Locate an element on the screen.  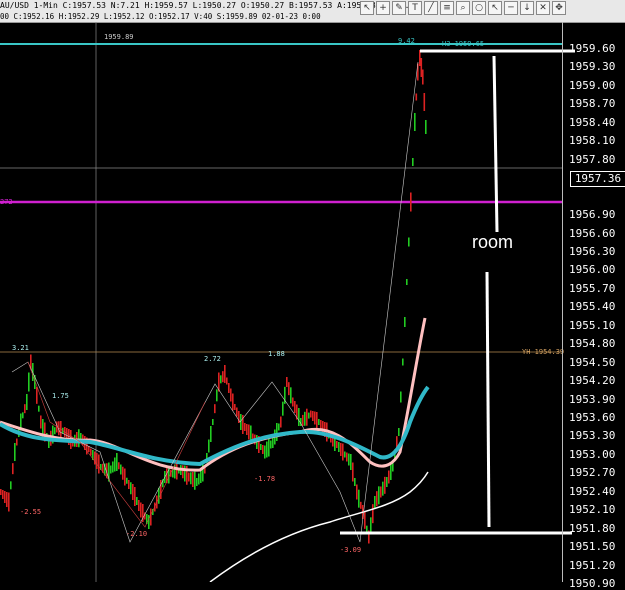
draw-icon: ✎ is located at coordinates (399, 8).